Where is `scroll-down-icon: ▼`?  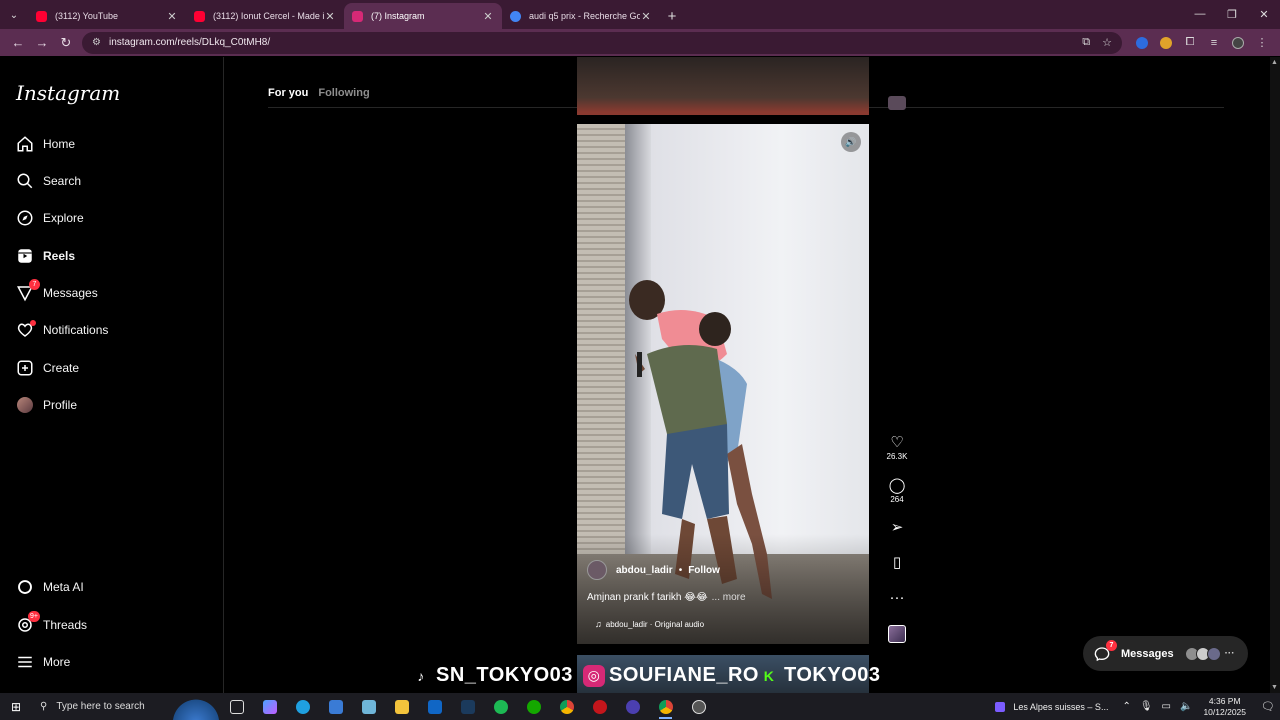
scroll-down-icon: ▼ is located at coordinates (1274, 687).